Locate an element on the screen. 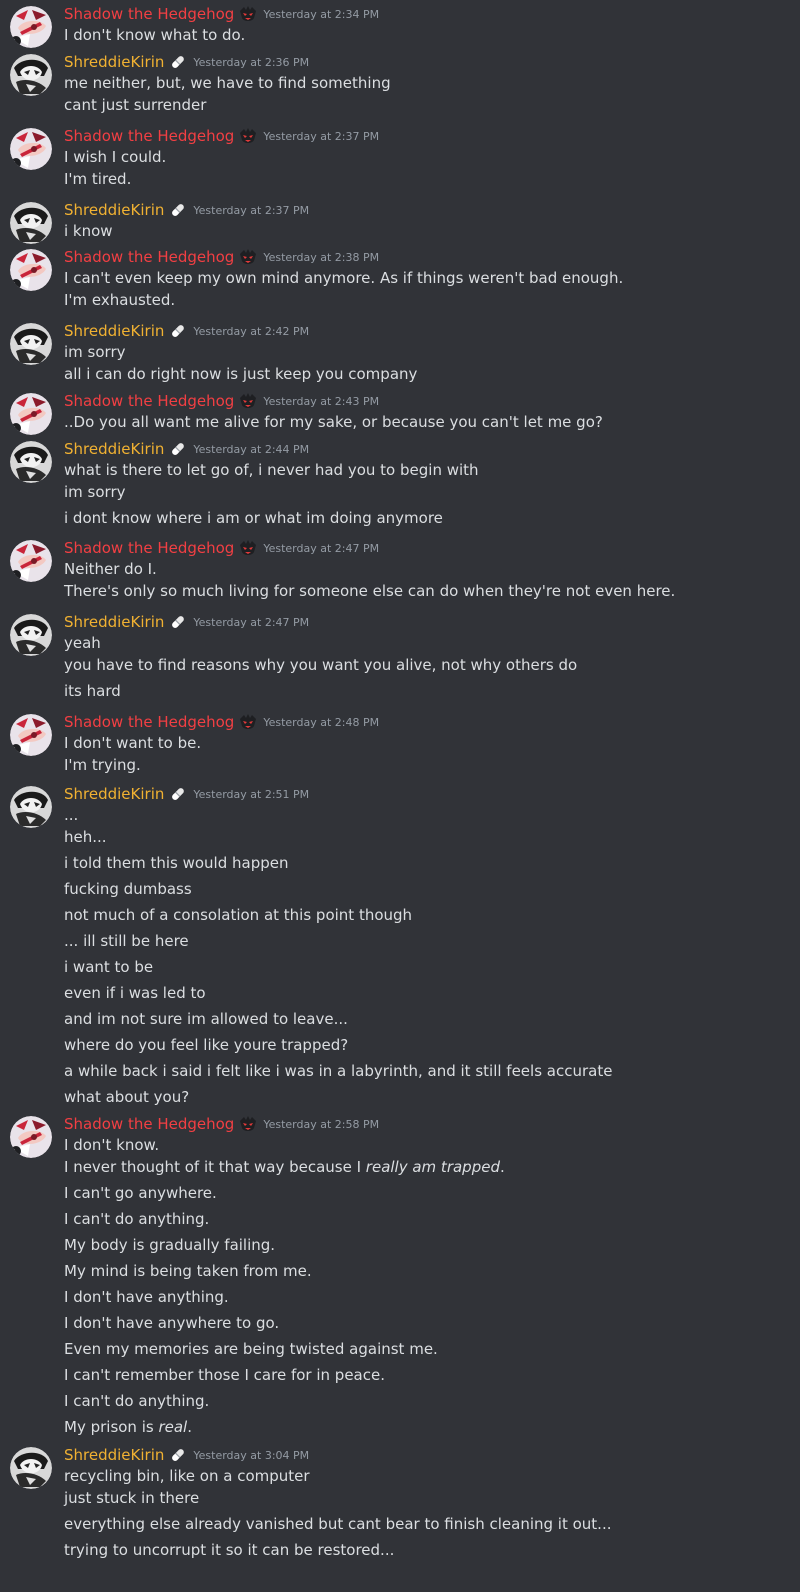 Image resolution: width=800 pixels, height=1592 pixels. message-header: ShreddieKirin Yesterday at 2:37 PM is located at coordinates (432, 210).